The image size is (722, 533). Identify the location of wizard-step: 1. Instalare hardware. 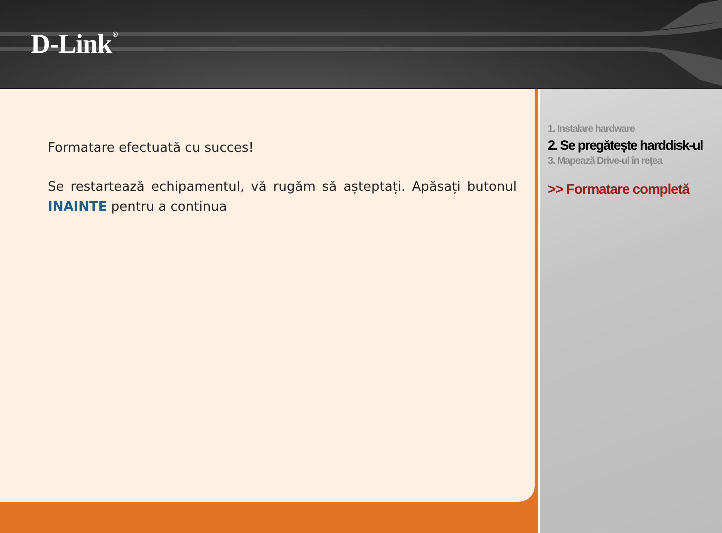
(635, 129).